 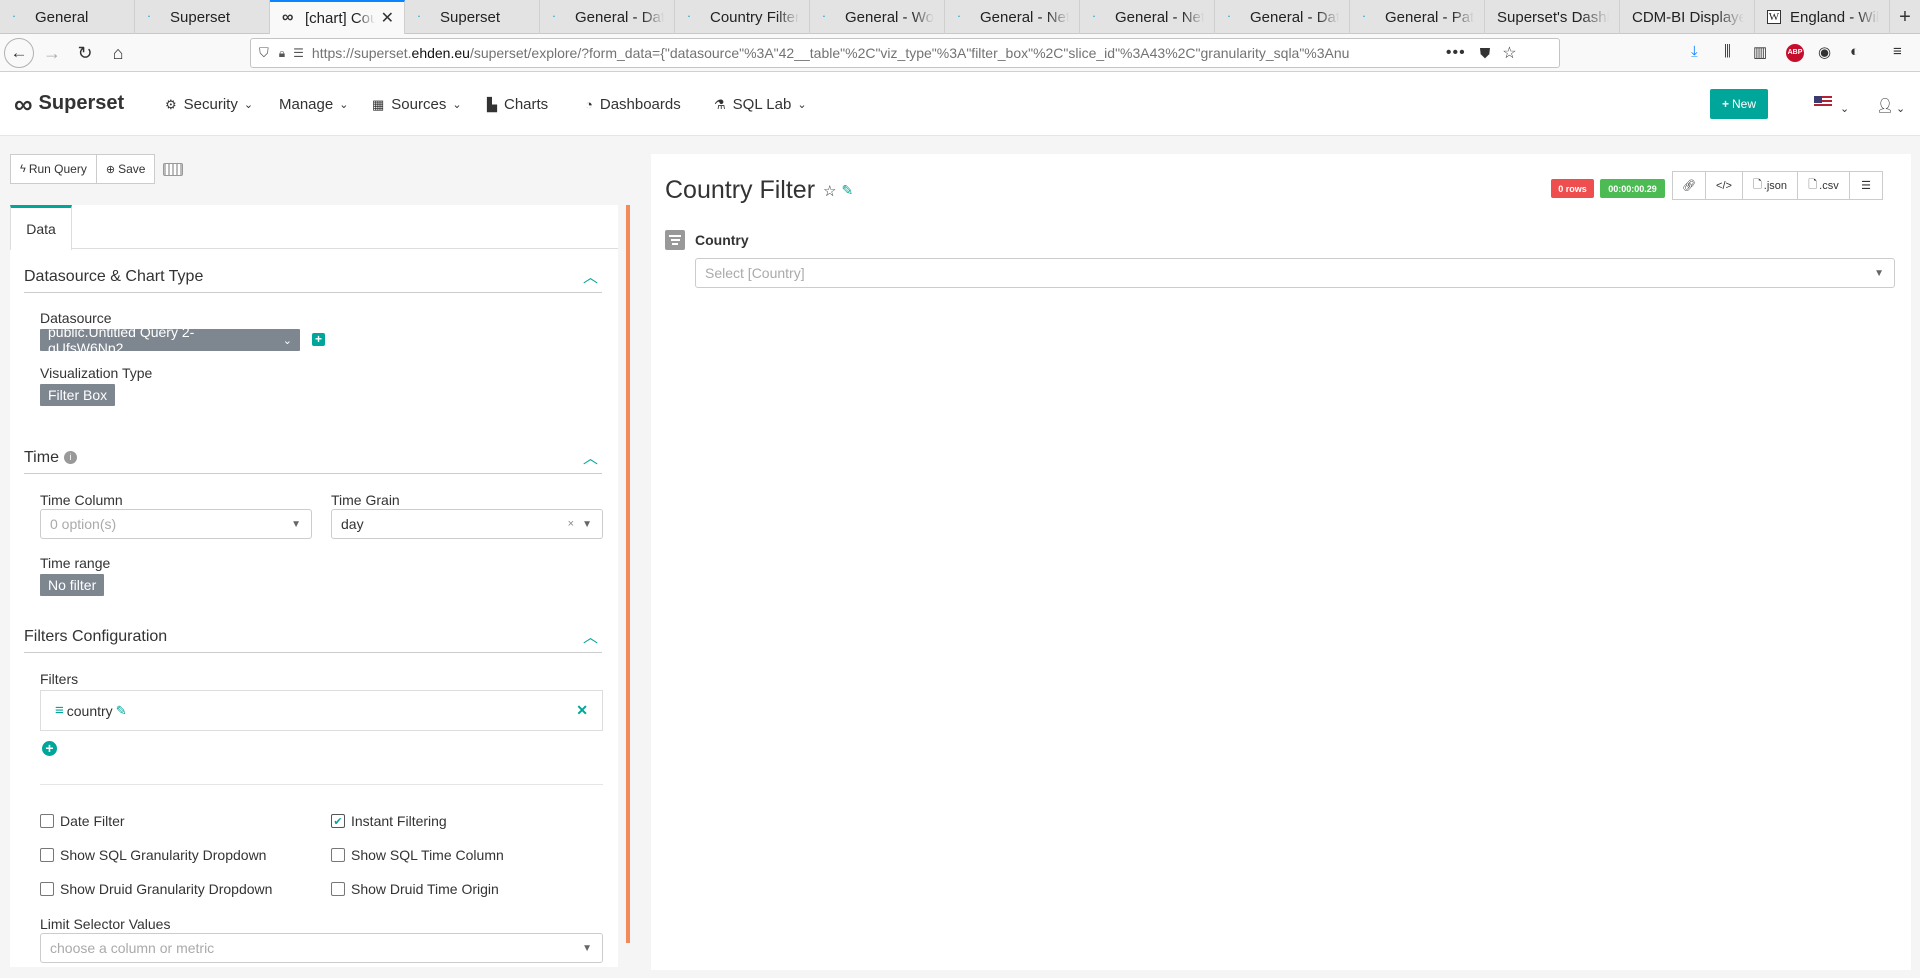 I want to click on sql-granularity-checkbox: Show SQL Granularity Dropdown, so click(x=153, y=855).